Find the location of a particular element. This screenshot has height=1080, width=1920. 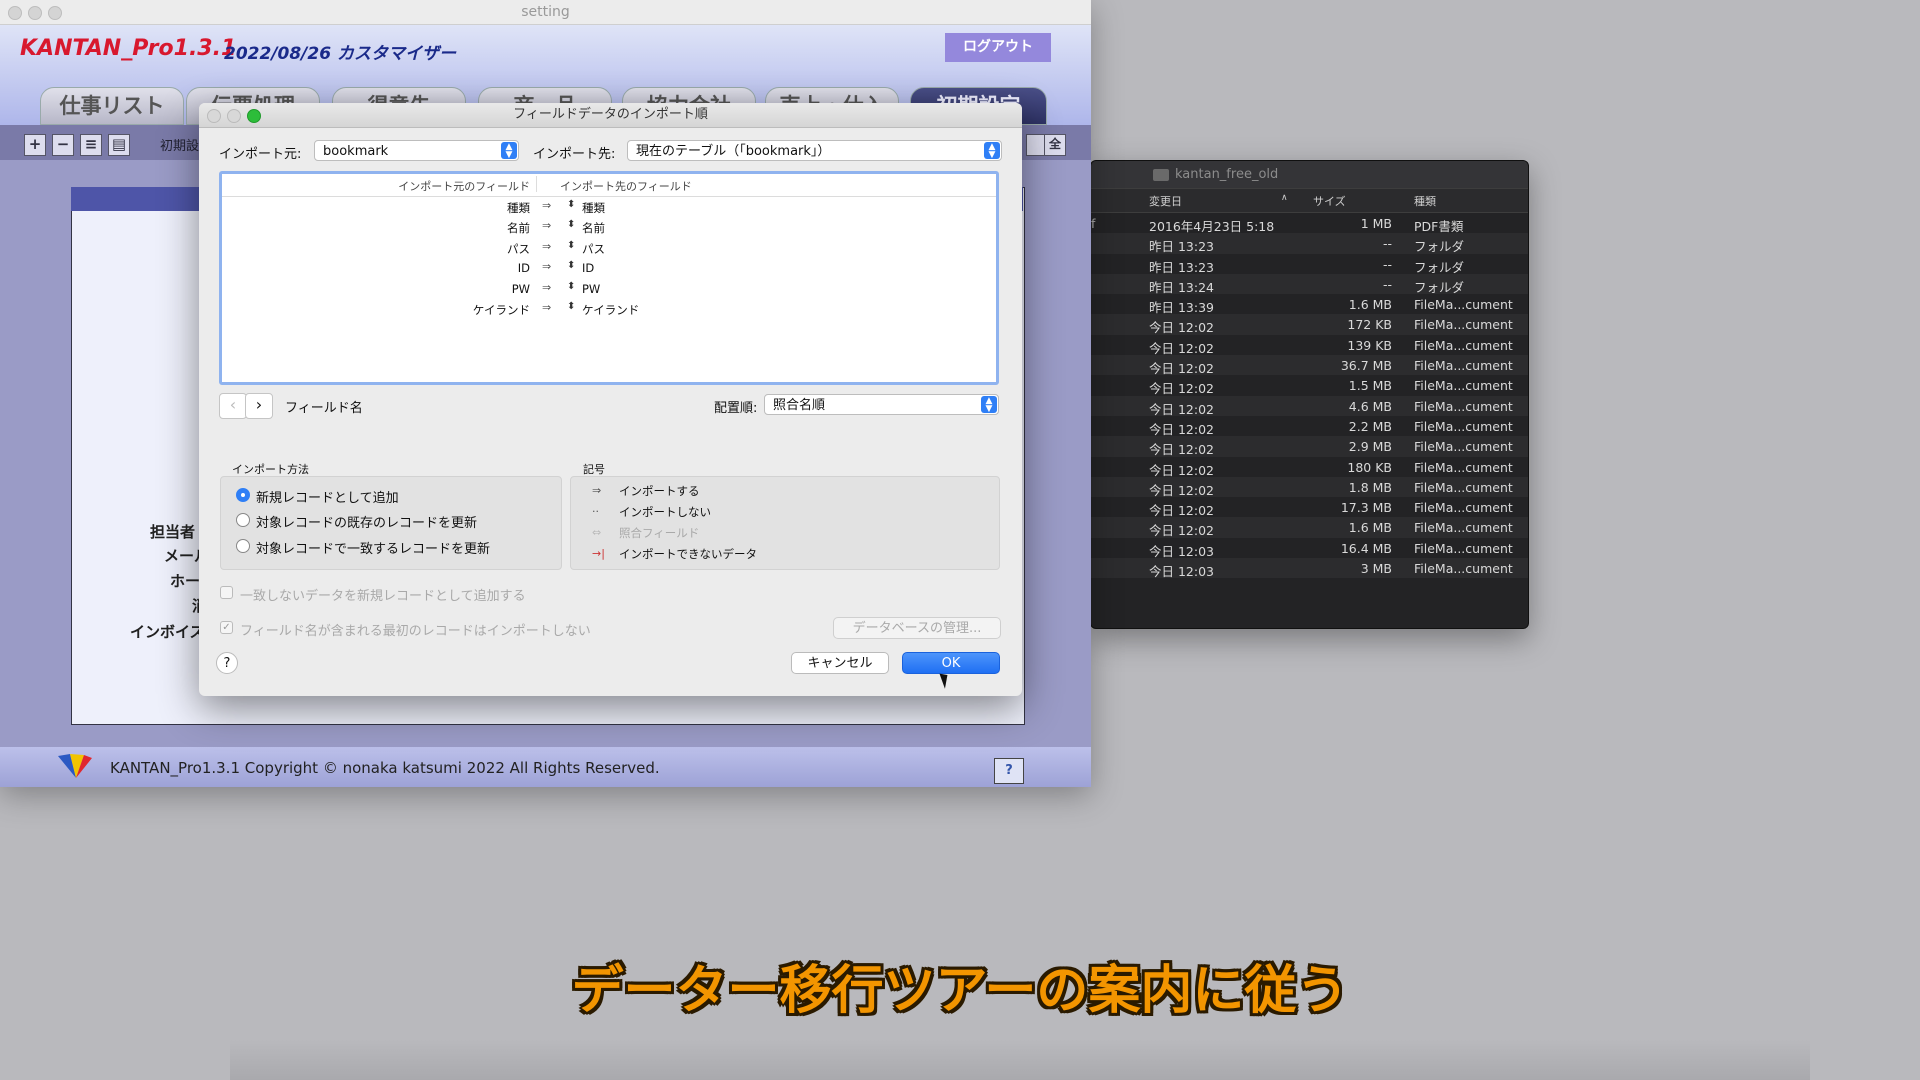

target-select: 現在のテーブル（「bookmark」） ▲ ▼ is located at coordinates (814, 150).